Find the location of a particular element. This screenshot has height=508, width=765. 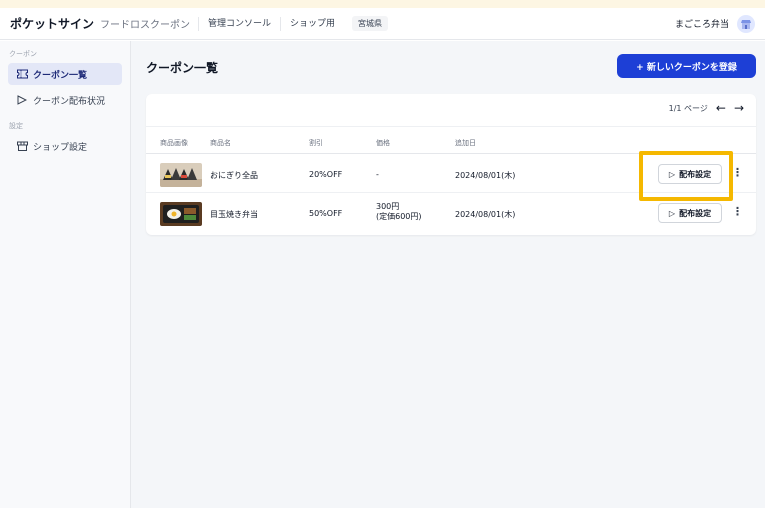

top-banner-strip is located at coordinates (382, 4).